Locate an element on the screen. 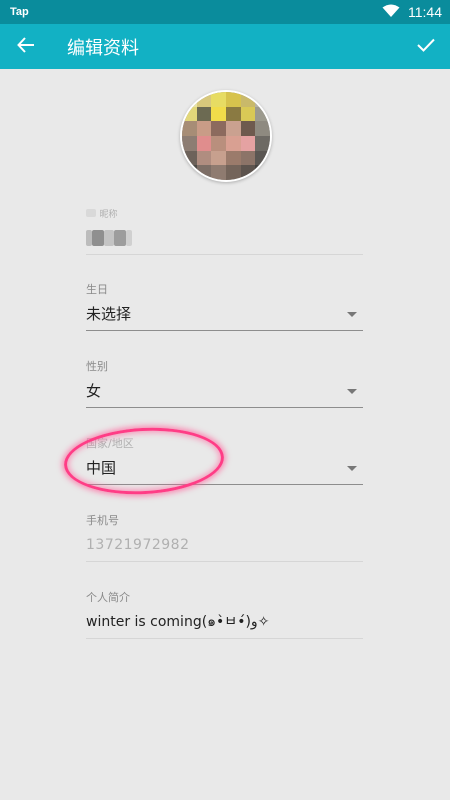 The width and height of the screenshot is (450, 800). check-icon is located at coordinates (426, 46).